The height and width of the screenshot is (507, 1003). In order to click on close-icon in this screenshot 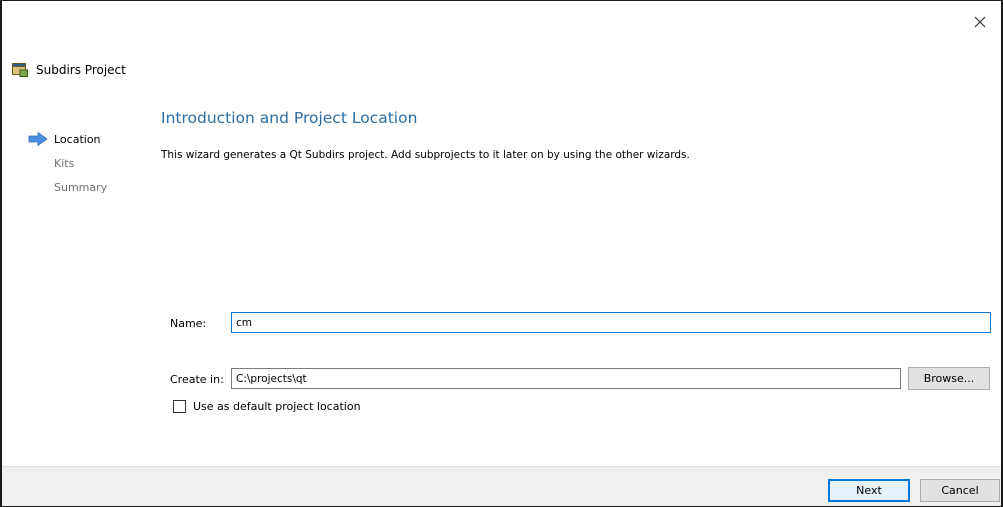, I will do `click(980, 22)`.